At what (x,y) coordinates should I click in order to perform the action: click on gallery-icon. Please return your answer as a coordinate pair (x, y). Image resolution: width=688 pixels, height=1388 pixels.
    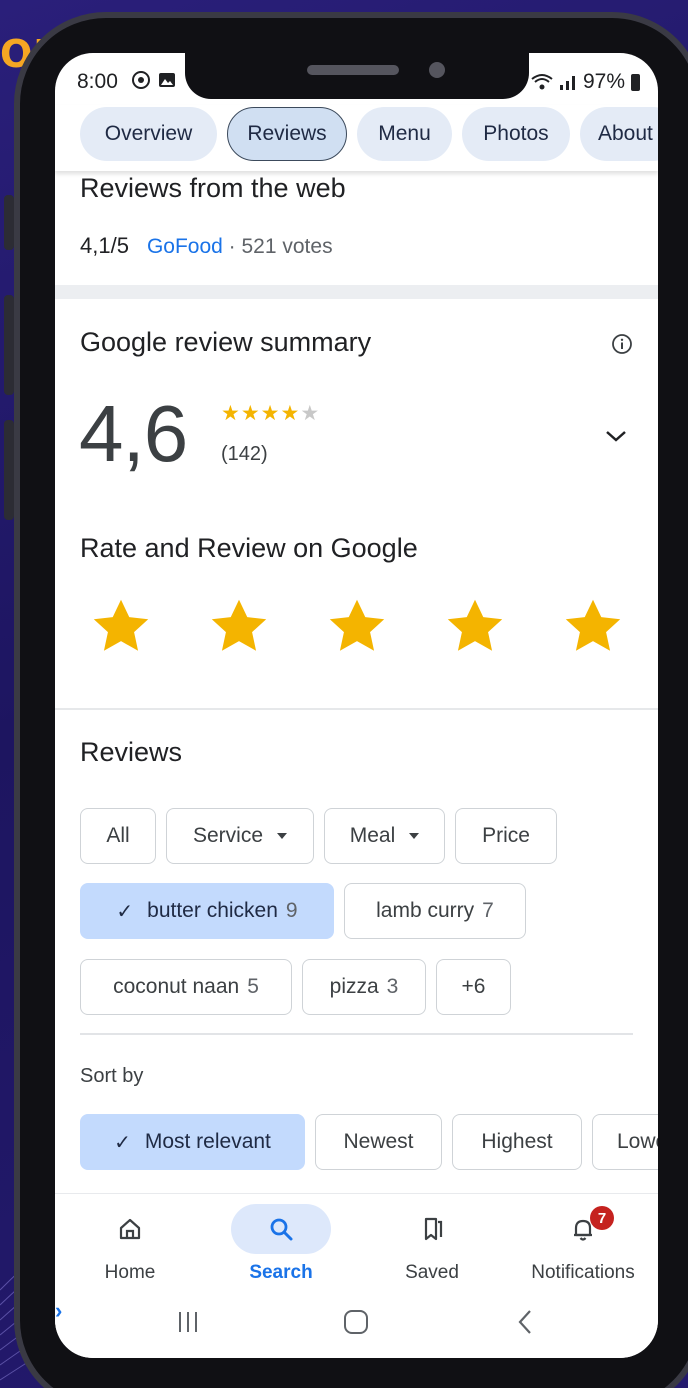
    Looking at the image, I should click on (167, 80).